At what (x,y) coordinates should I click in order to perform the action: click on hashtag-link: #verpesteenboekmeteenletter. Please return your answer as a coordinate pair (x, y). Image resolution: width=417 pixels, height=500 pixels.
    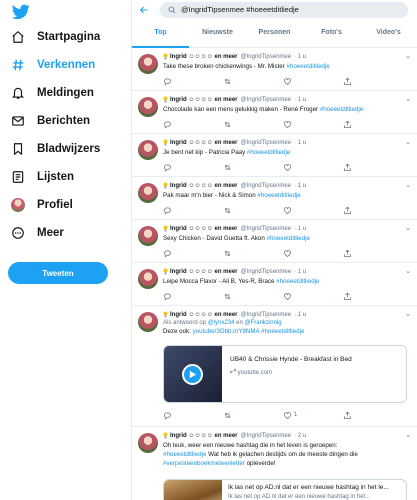
    Looking at the image, I should click on (204, 463).